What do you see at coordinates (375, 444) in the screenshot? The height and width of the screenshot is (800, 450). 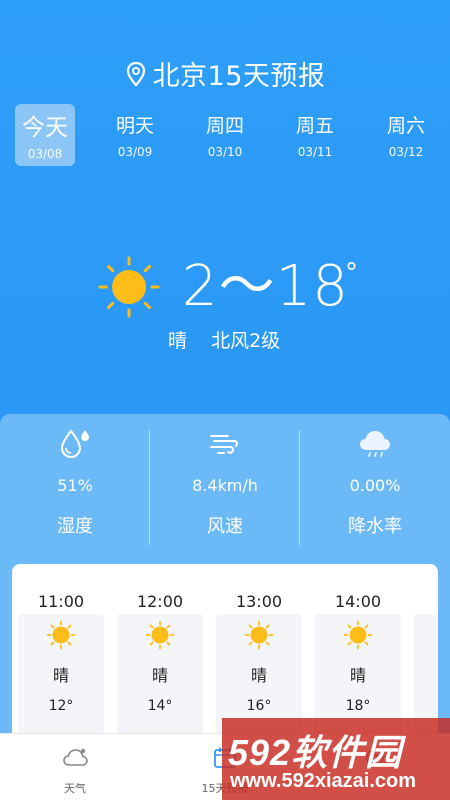 I see `rain-cloud-icon` at bounding box center [375, 444].